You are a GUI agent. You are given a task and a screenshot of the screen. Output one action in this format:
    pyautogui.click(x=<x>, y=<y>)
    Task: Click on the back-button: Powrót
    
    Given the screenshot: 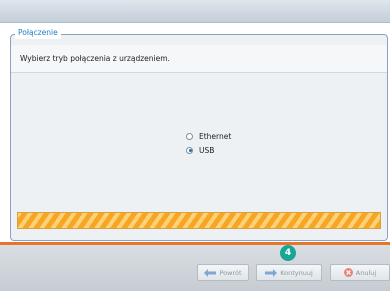 What is the action you would take?
    pyautogui.click(x=223, y=272)
    